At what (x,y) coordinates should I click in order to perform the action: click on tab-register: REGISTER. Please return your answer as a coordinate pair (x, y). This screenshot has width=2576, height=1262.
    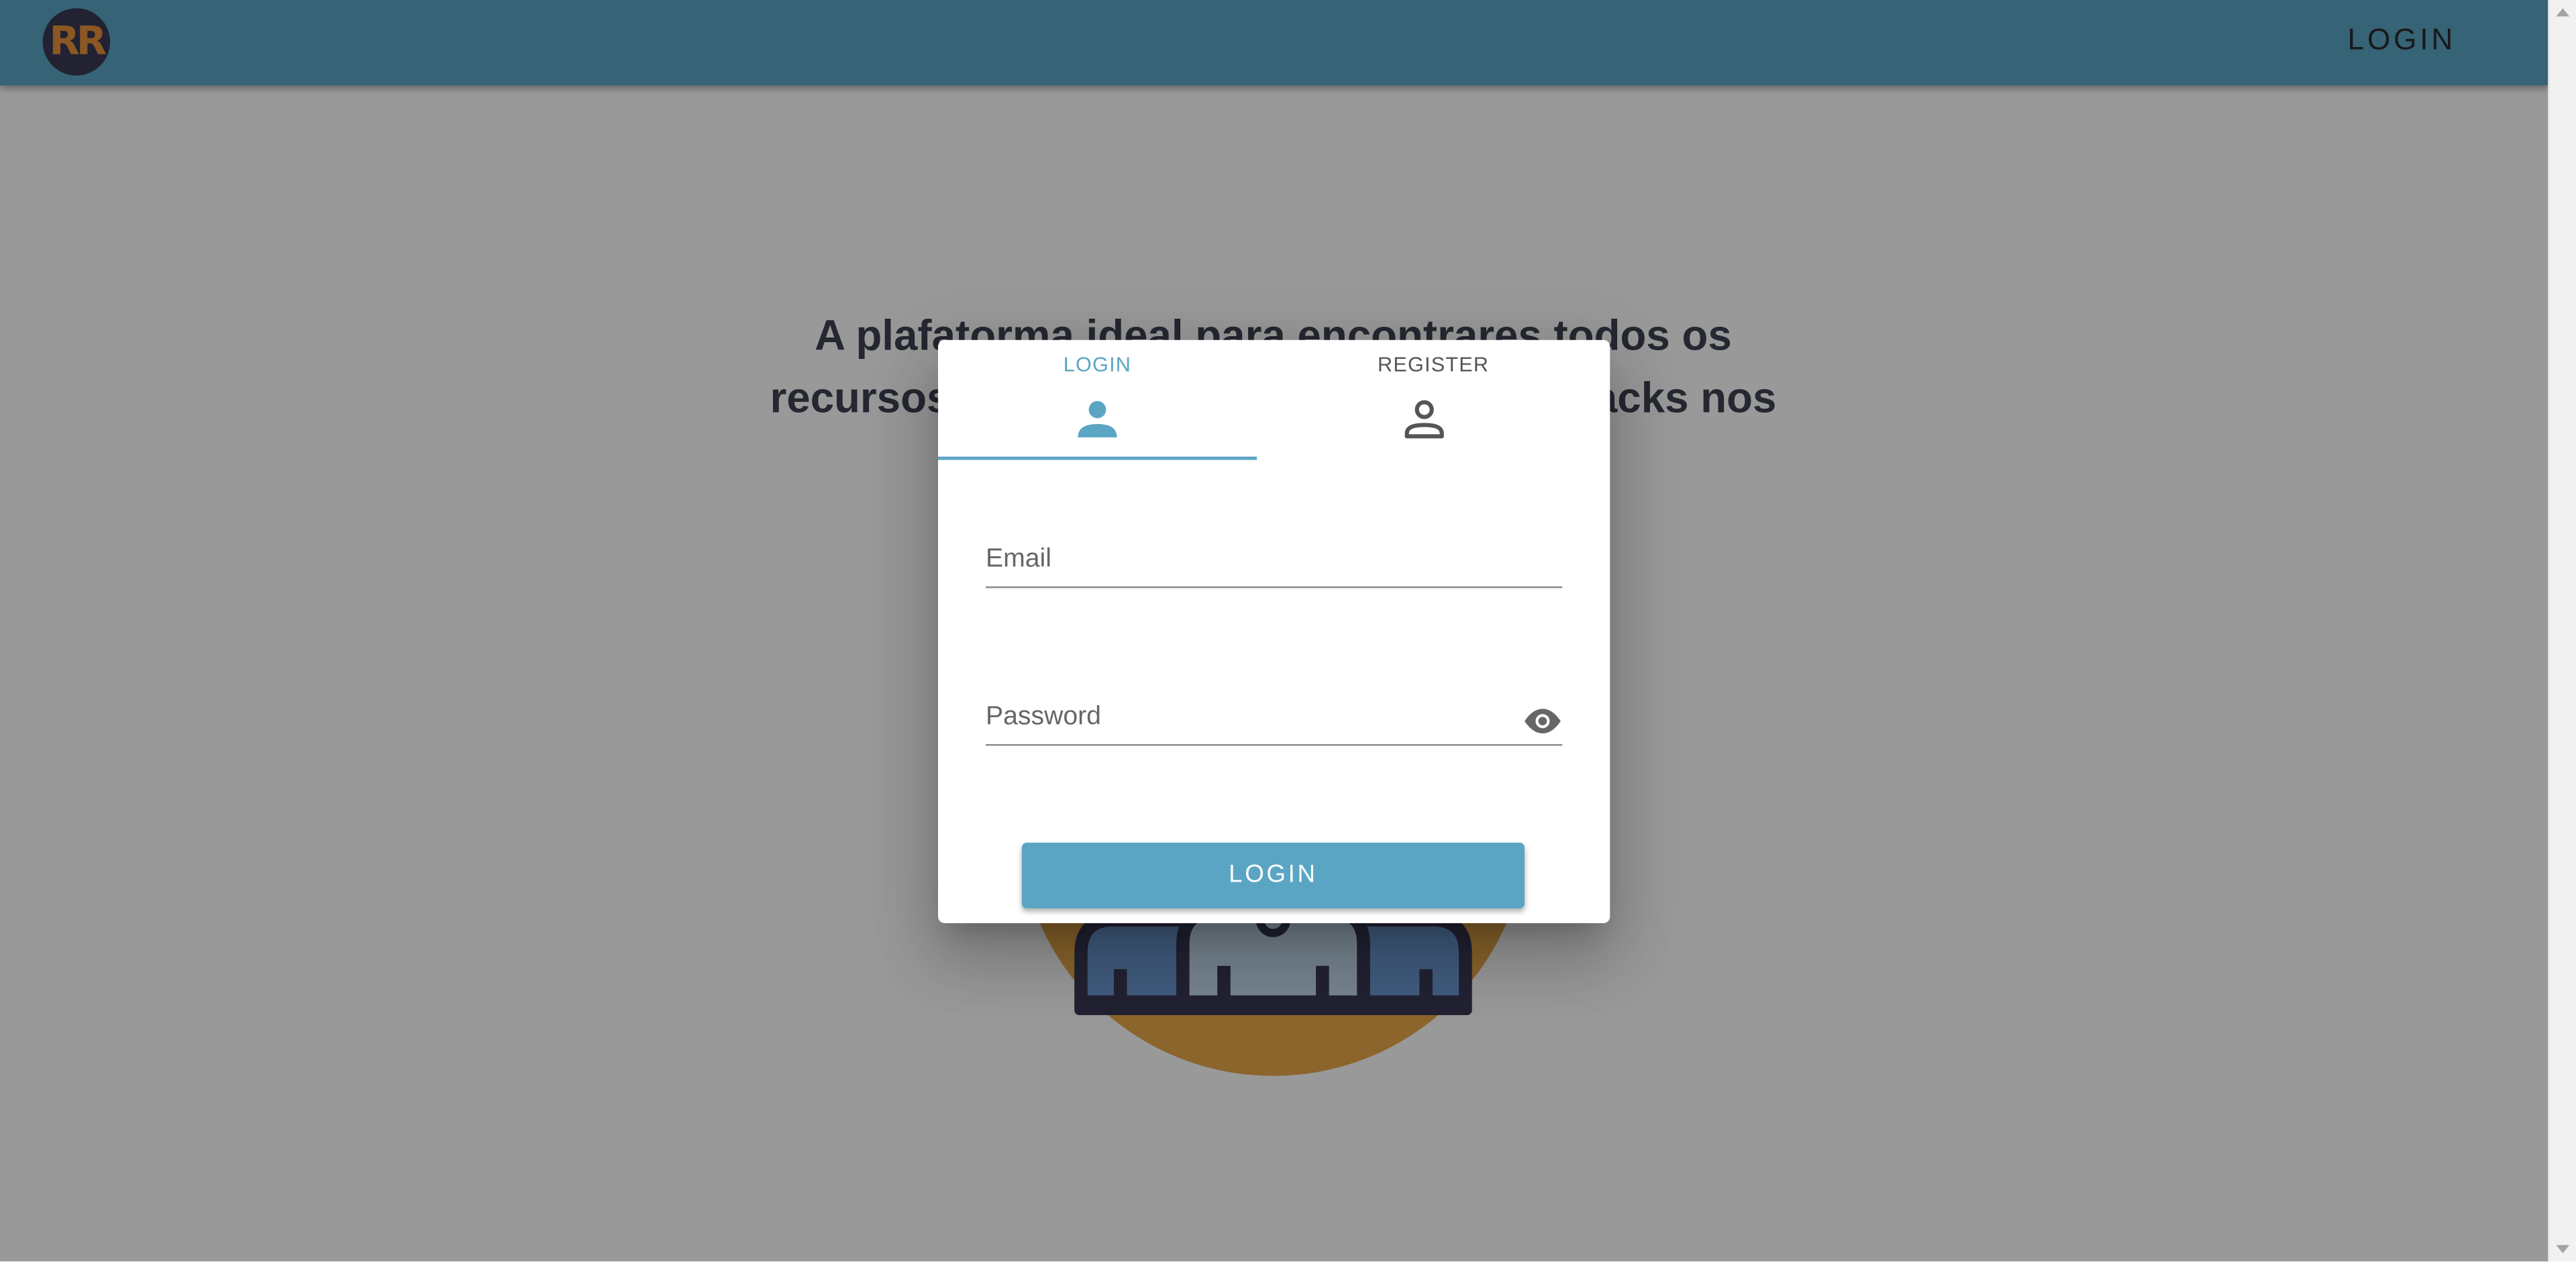
    Looking at the image, I should click on (1433, 399).